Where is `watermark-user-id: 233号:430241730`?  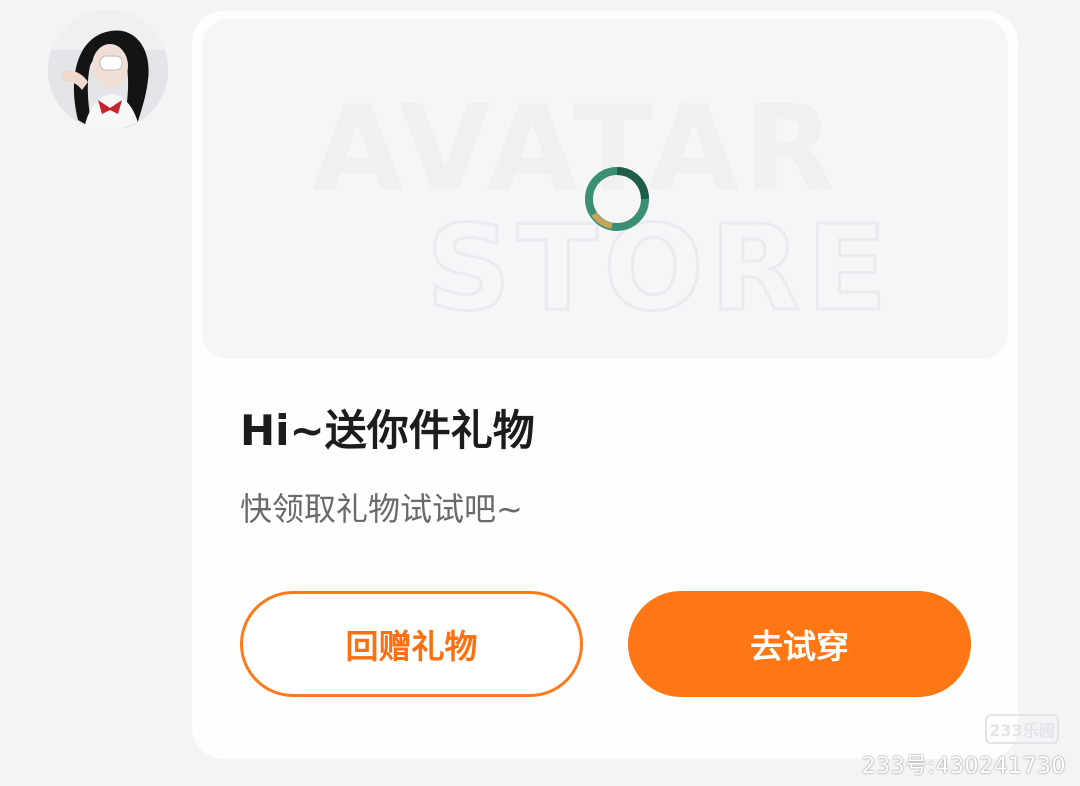 watermark-user-id: 233号:430241730 is located at coordinates (963, 766).